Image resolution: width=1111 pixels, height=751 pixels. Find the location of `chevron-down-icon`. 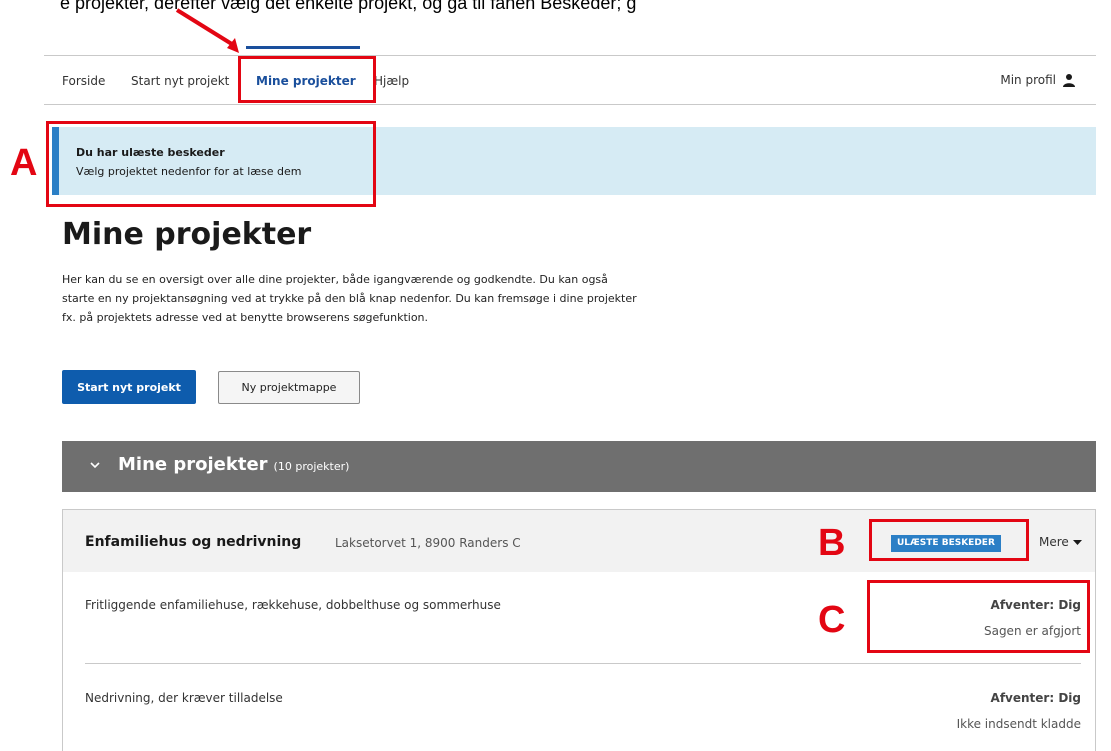

chevron-down-icon is located at coordinates (95, 465).